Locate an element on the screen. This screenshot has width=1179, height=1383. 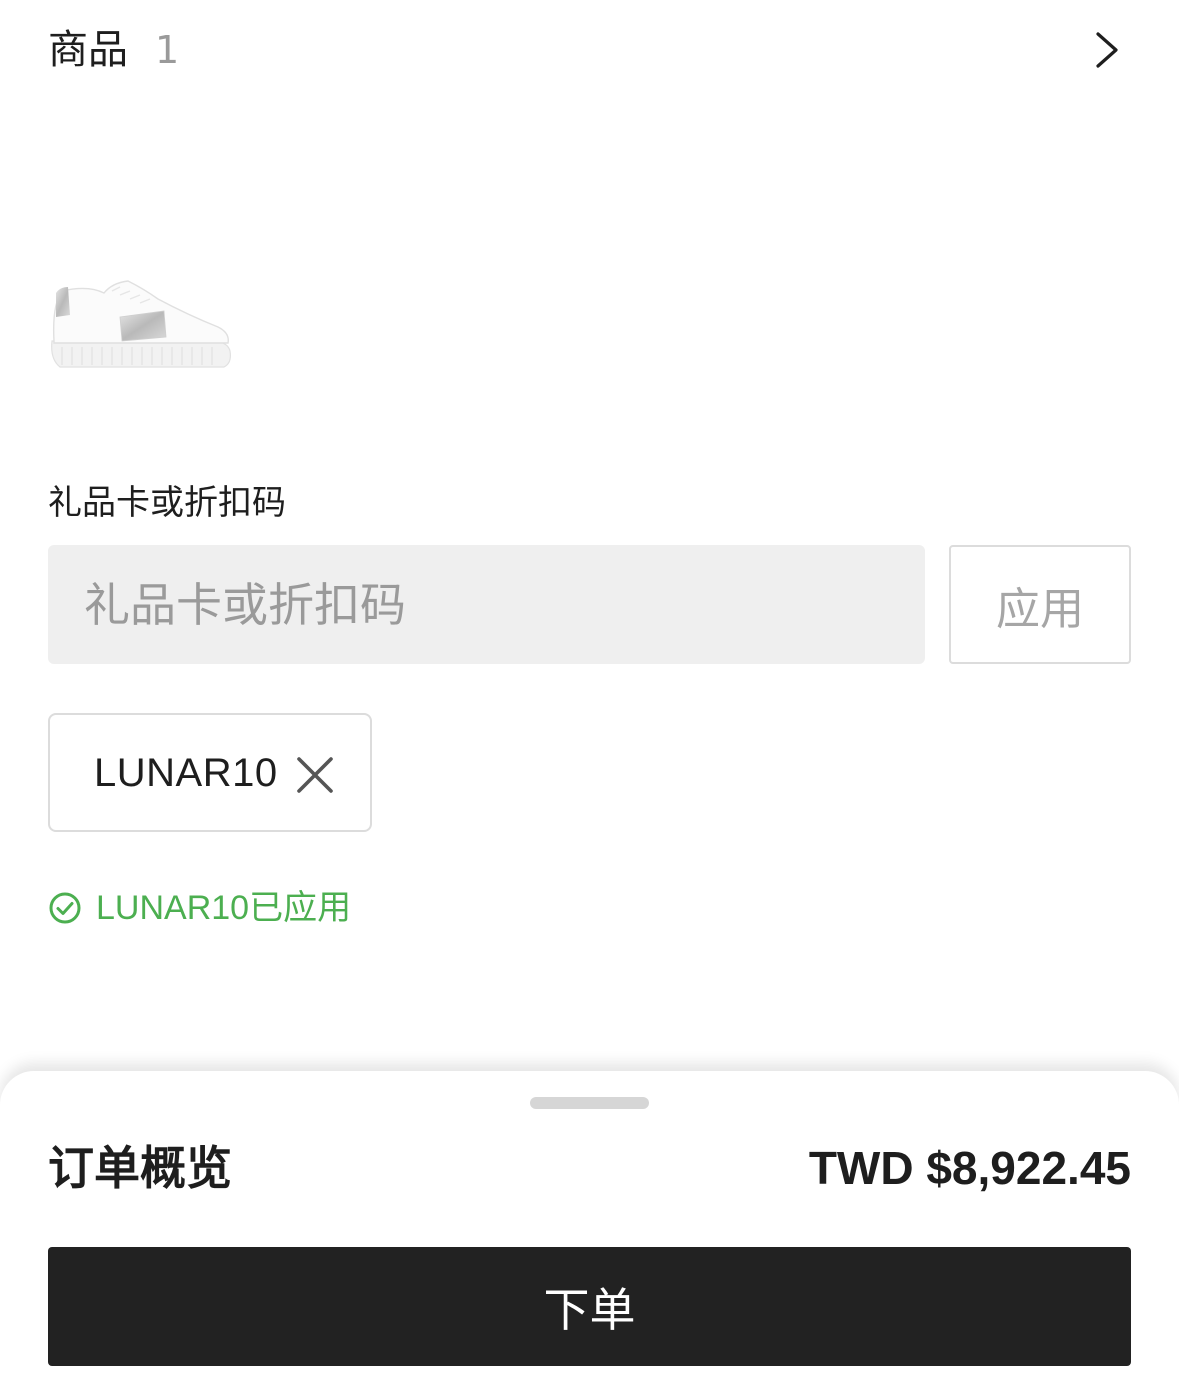
close-icon is located at coordinates (315, 775).